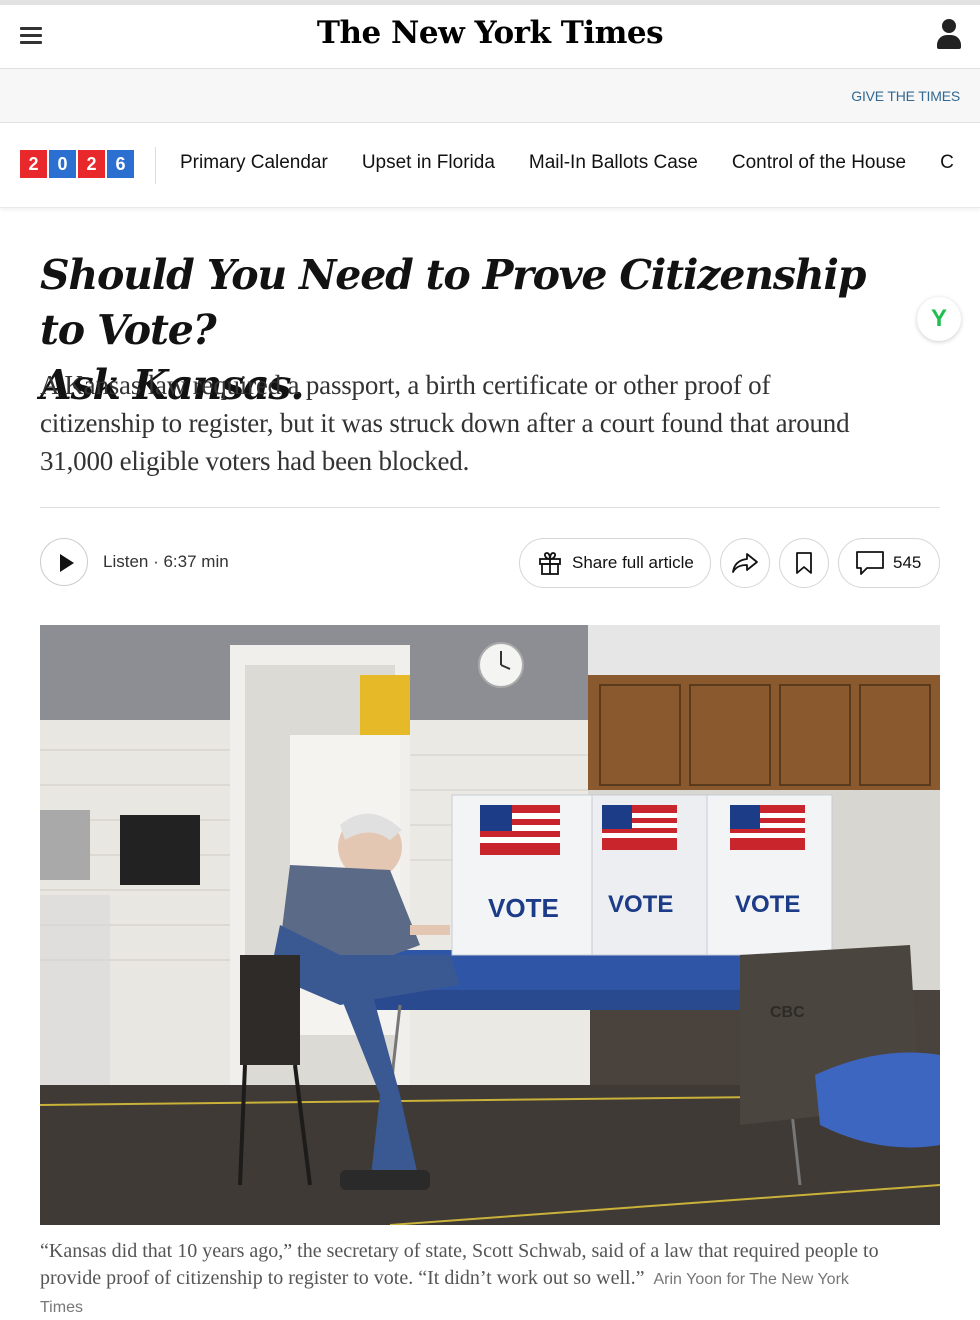 Image resolution: width=980 pixels, height=1320 pixels. I want to click on chair-label: CBC, so click(787, 1012).